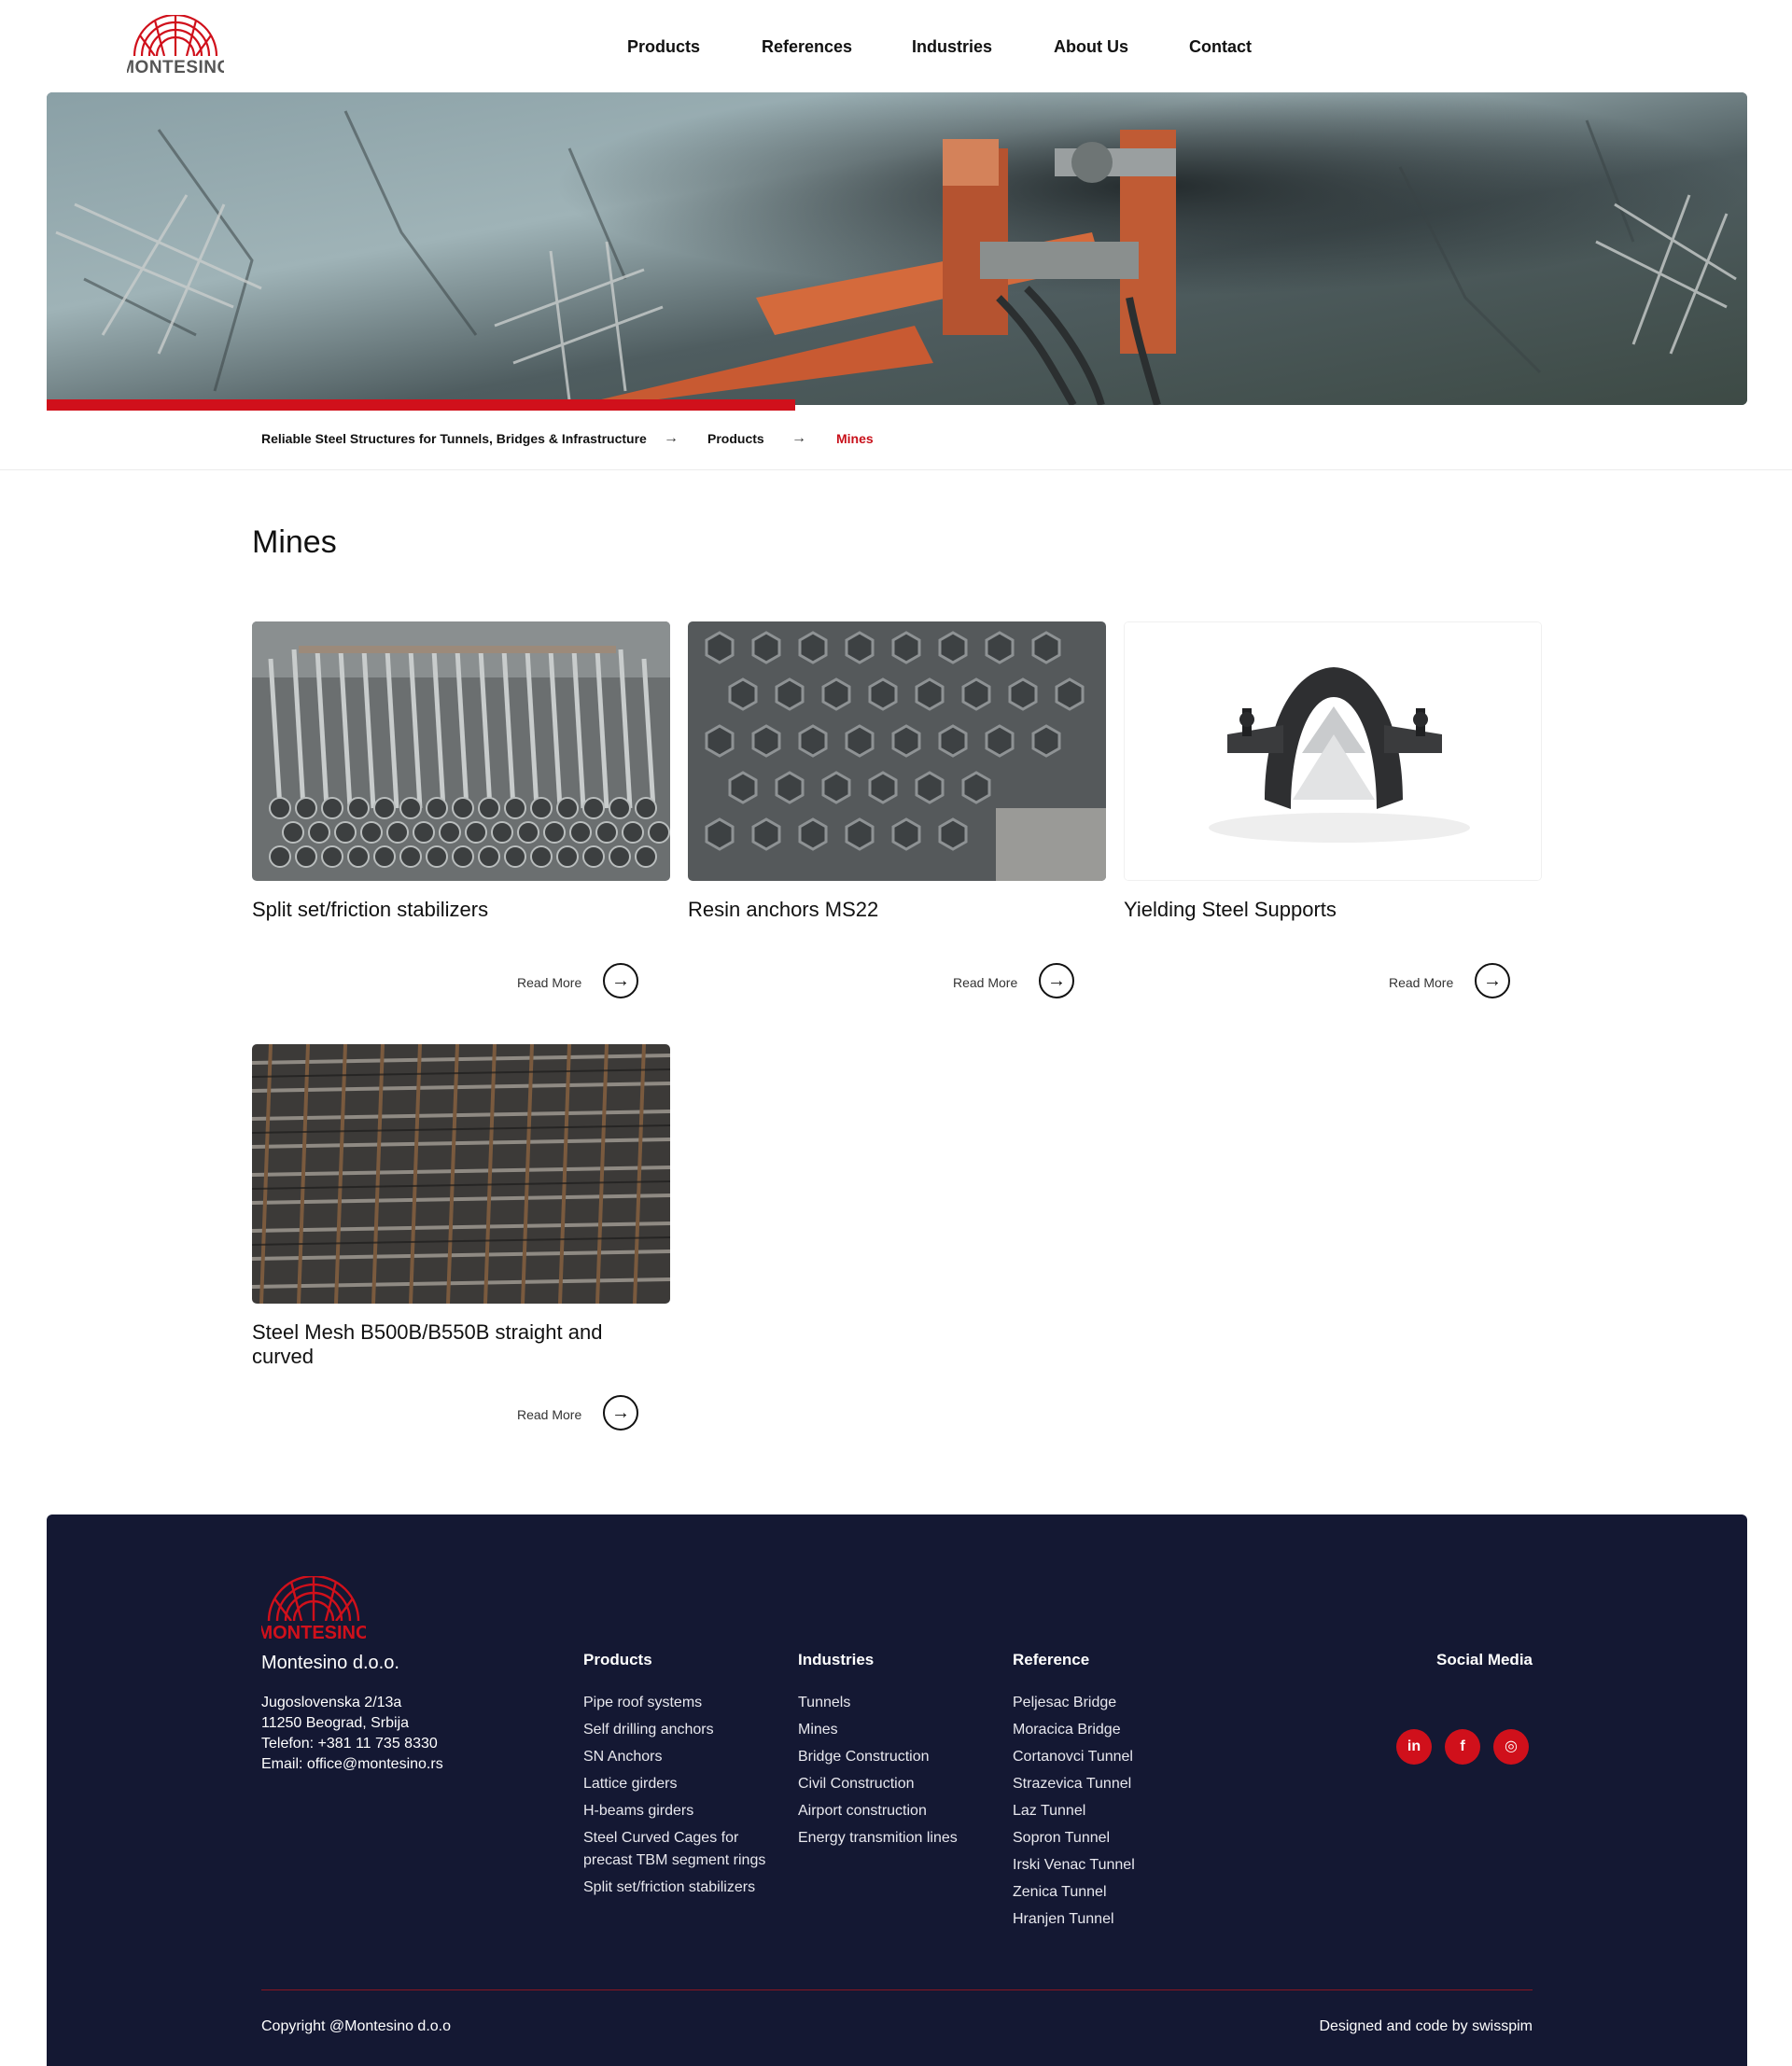 Image resolution: width=1792 pixels, height=2066 pixels. I want to click on footer-link: SN Anchors, so click(622, 1757).